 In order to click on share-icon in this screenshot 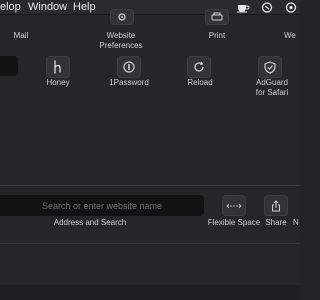, I will do `click(276, 205)`.